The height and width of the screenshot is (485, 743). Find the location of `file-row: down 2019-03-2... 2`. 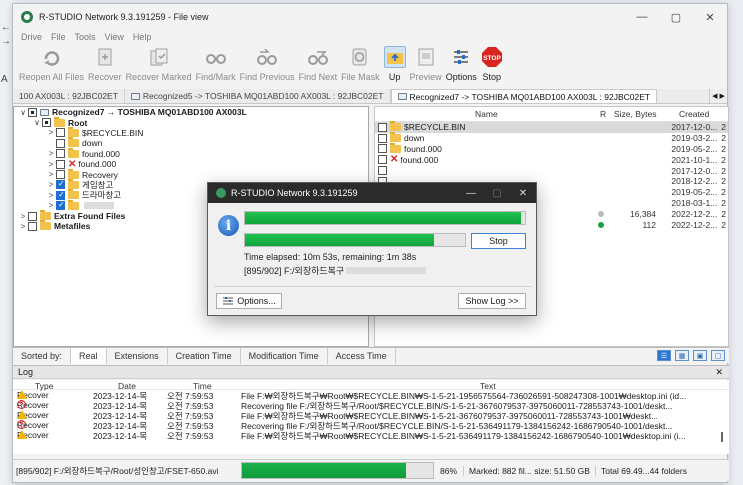

file-row: down 2019-03-2... 2 is located at coordinates (551, 138).